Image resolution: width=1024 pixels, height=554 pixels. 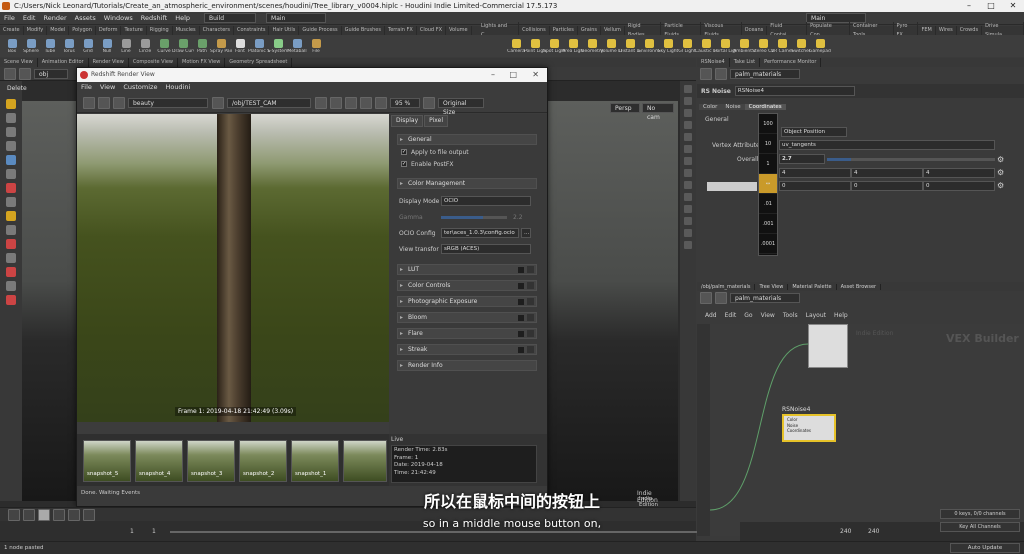 What do you see at coordinates (29, 18) in the screenshot?
I see `menu-edit: Edit` at bounding box center [29, 18].